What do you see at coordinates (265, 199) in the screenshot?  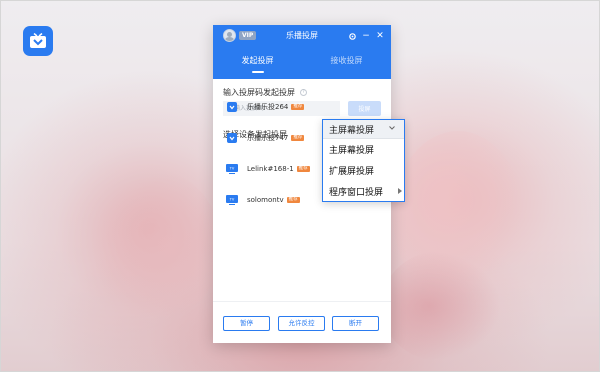 I see `device-name: solomontv` at bounding box center [265, 199].